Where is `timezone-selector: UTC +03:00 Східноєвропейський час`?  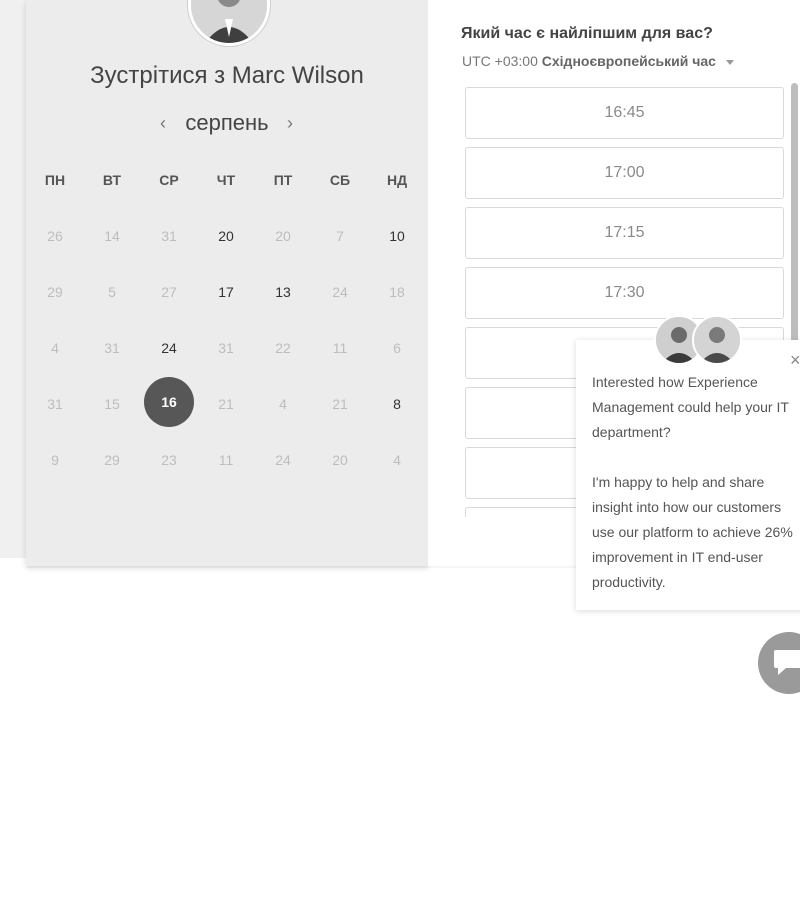
timezone-selector: UTC +03:00 Східноєвропейський час is located at coordinates (598, 61).